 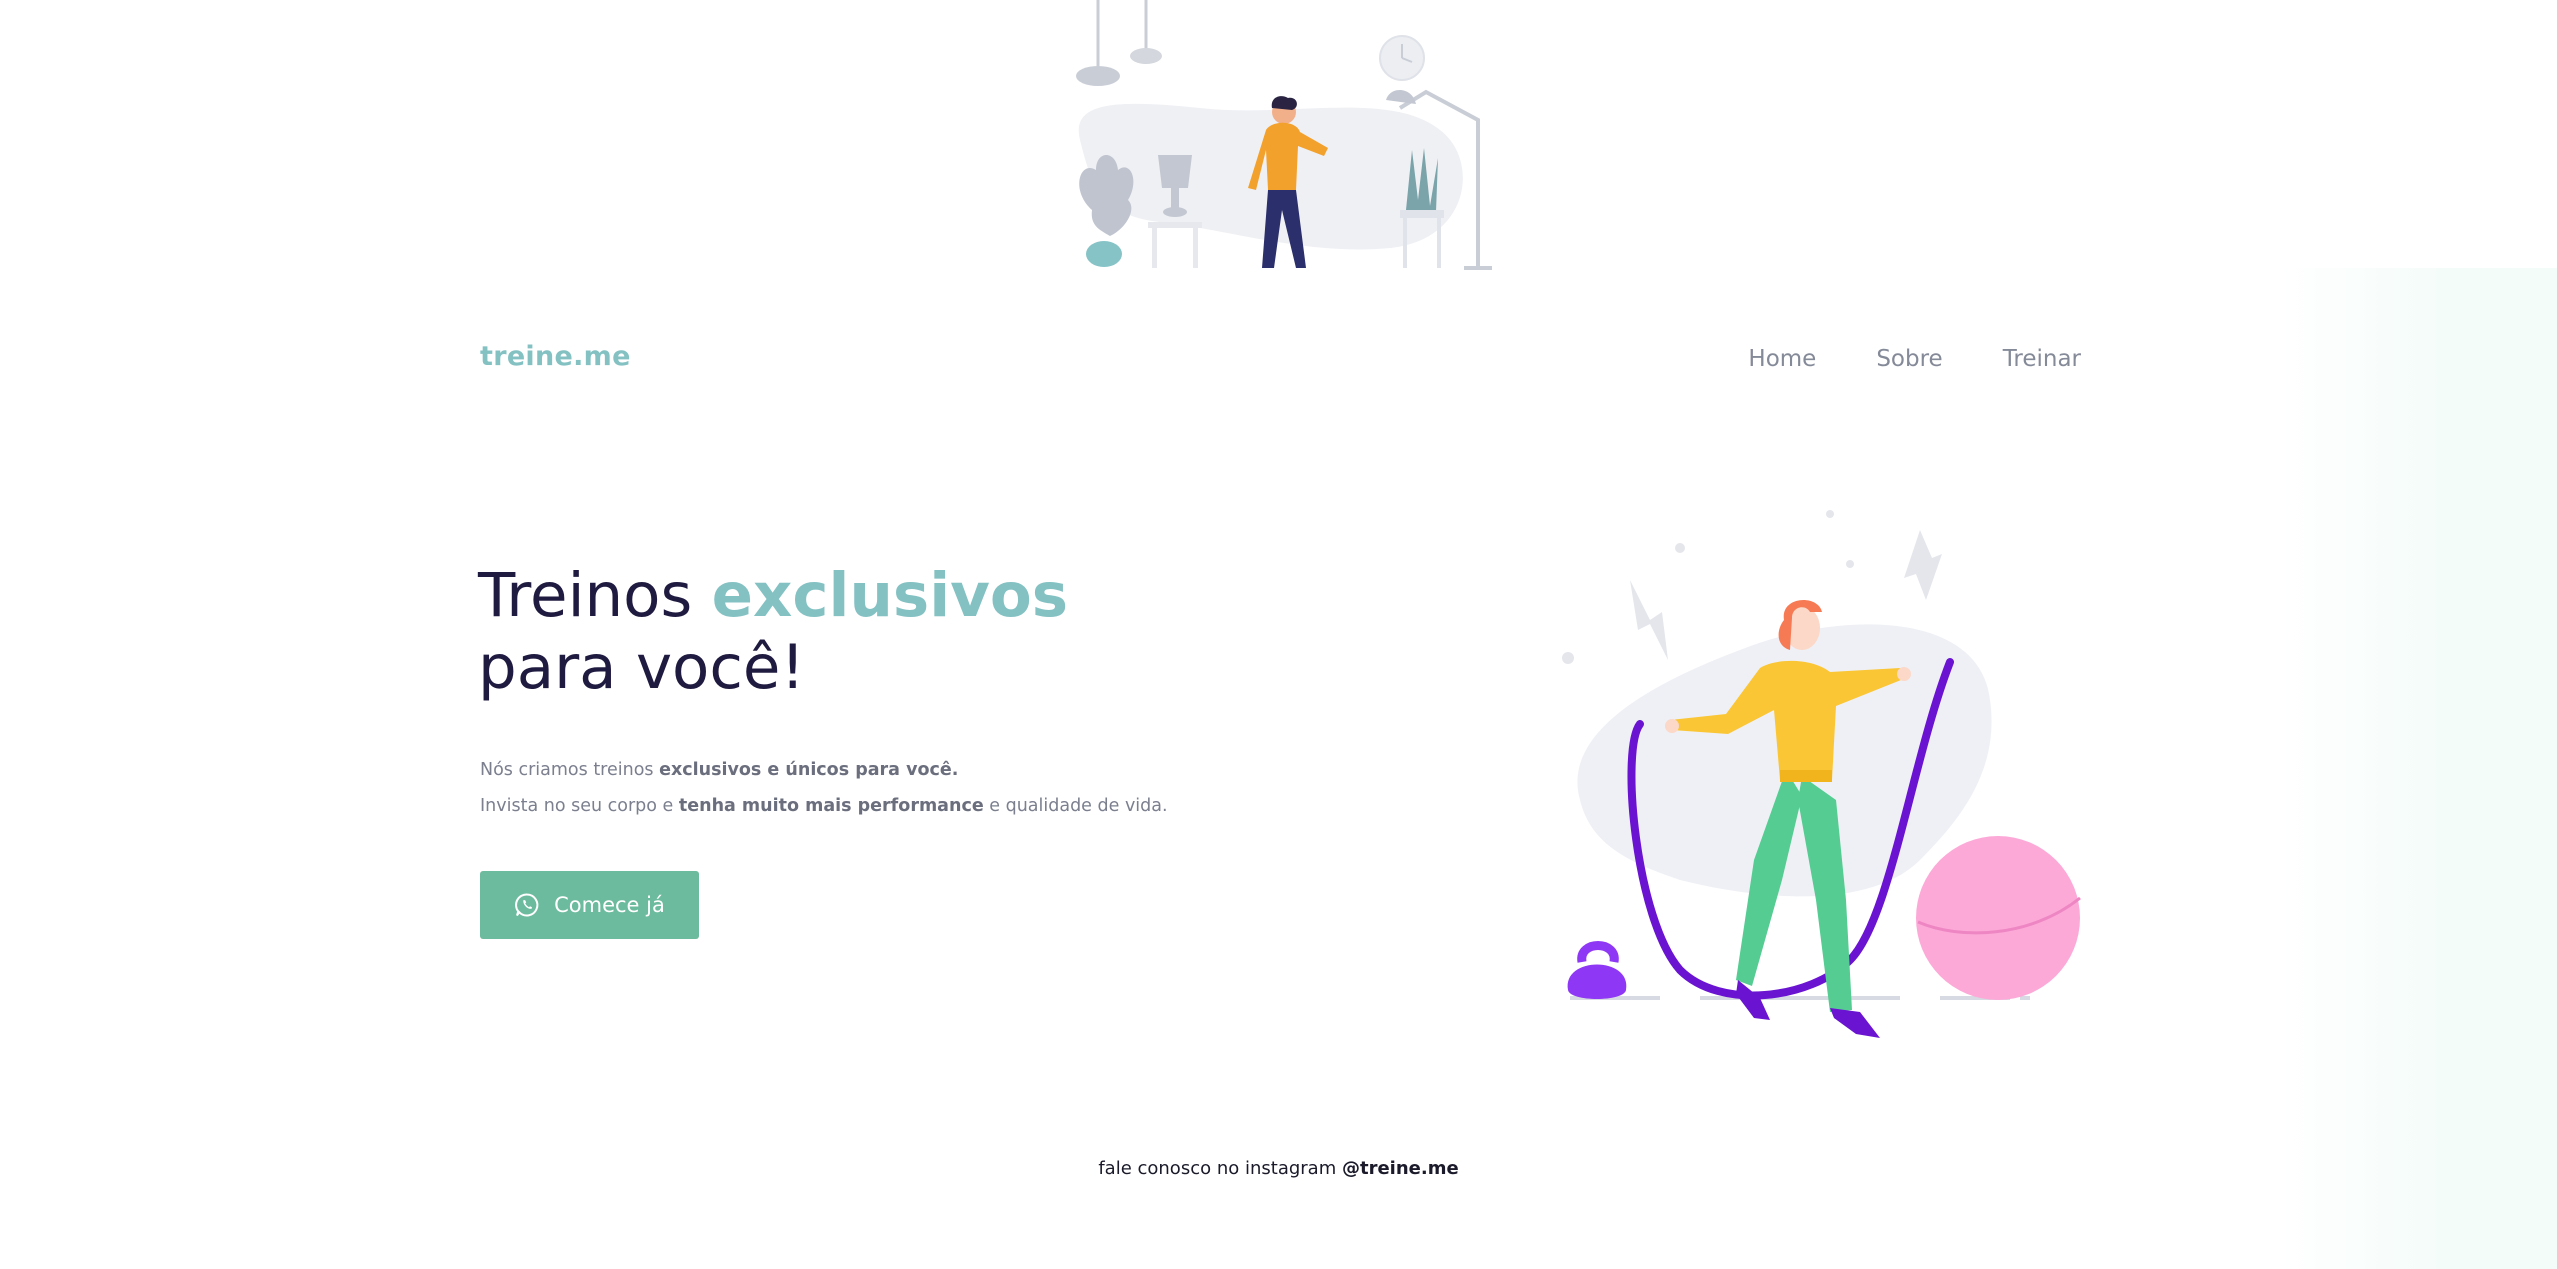 What do you see at coordinates (1284, 135) in the screenshot?
I see `living-room-illustration` at bounding box center [1284, 135].